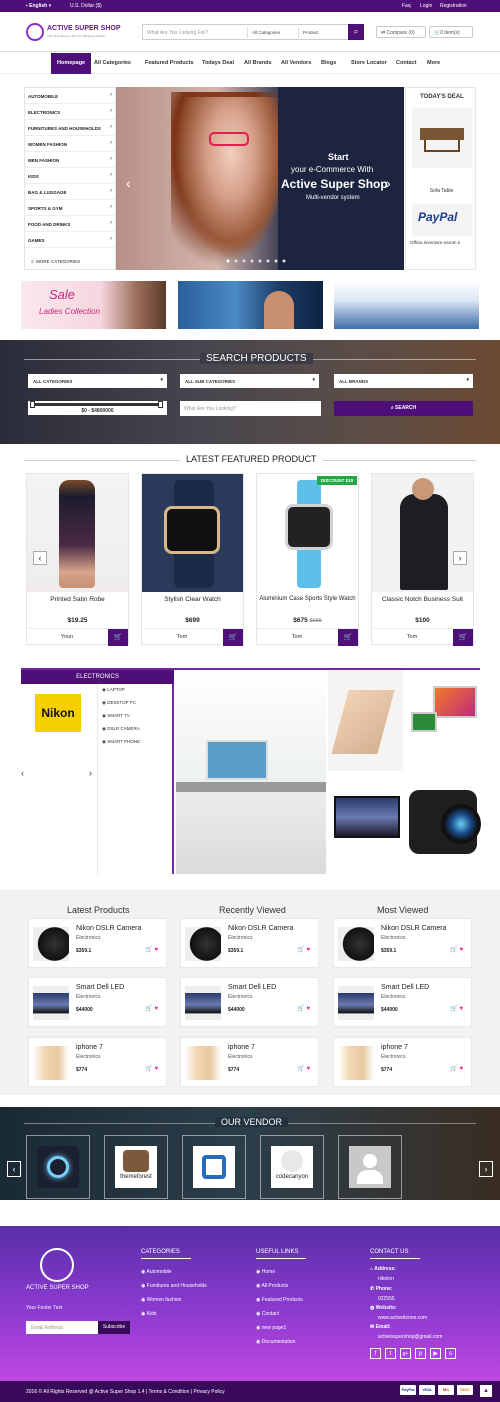  I want to click on all-categories-select: ALL CATEGORIES ▾, so click(97, 381).